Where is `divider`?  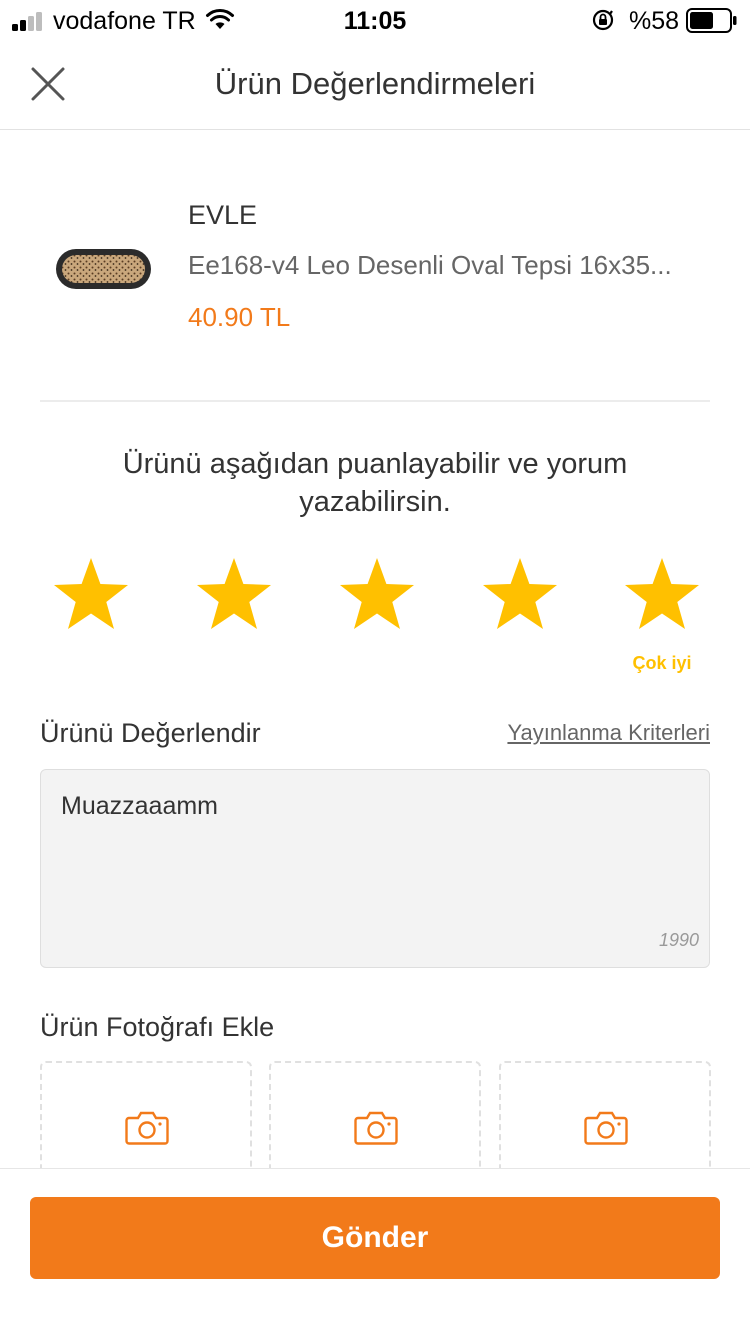 divider is located at coordinates (375, 401).